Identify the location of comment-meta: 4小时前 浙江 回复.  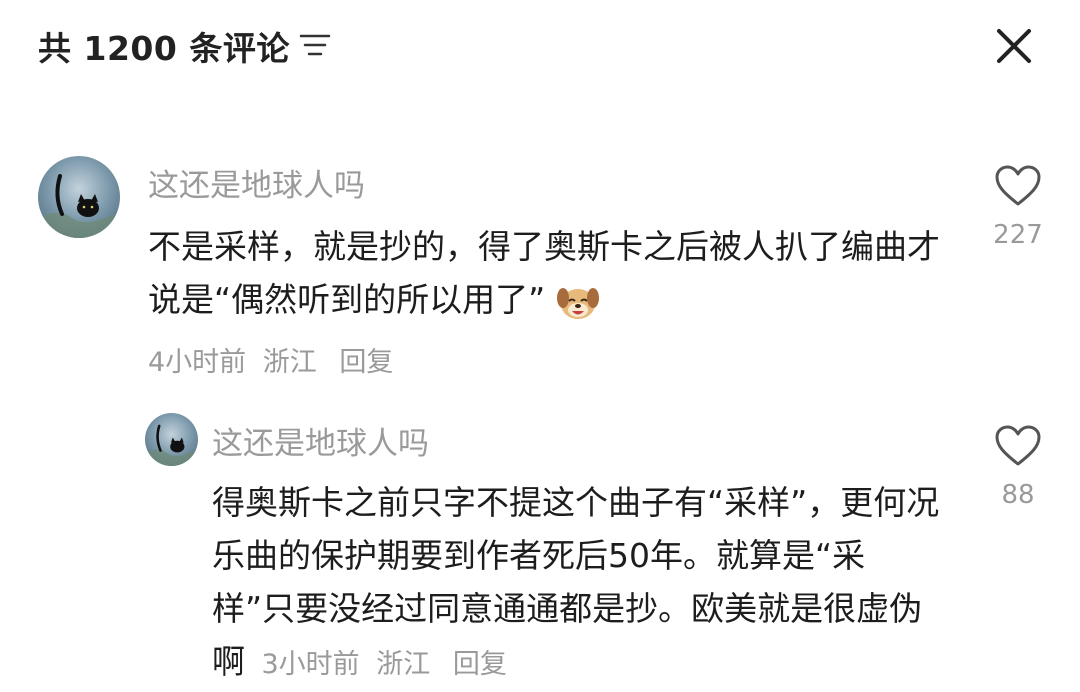
(270, 359).